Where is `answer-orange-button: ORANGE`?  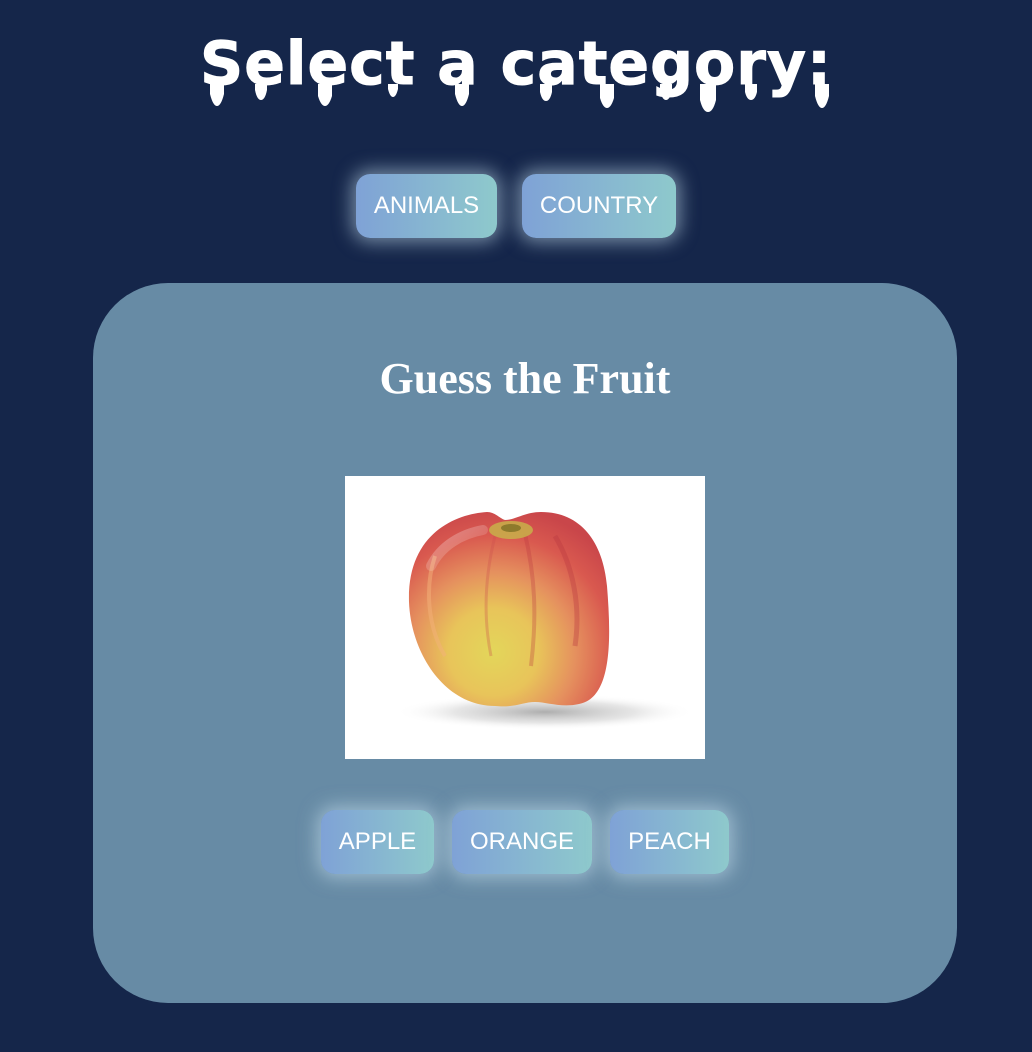
answer-orange-button: ORANGE is located at coordinates (522, 842).